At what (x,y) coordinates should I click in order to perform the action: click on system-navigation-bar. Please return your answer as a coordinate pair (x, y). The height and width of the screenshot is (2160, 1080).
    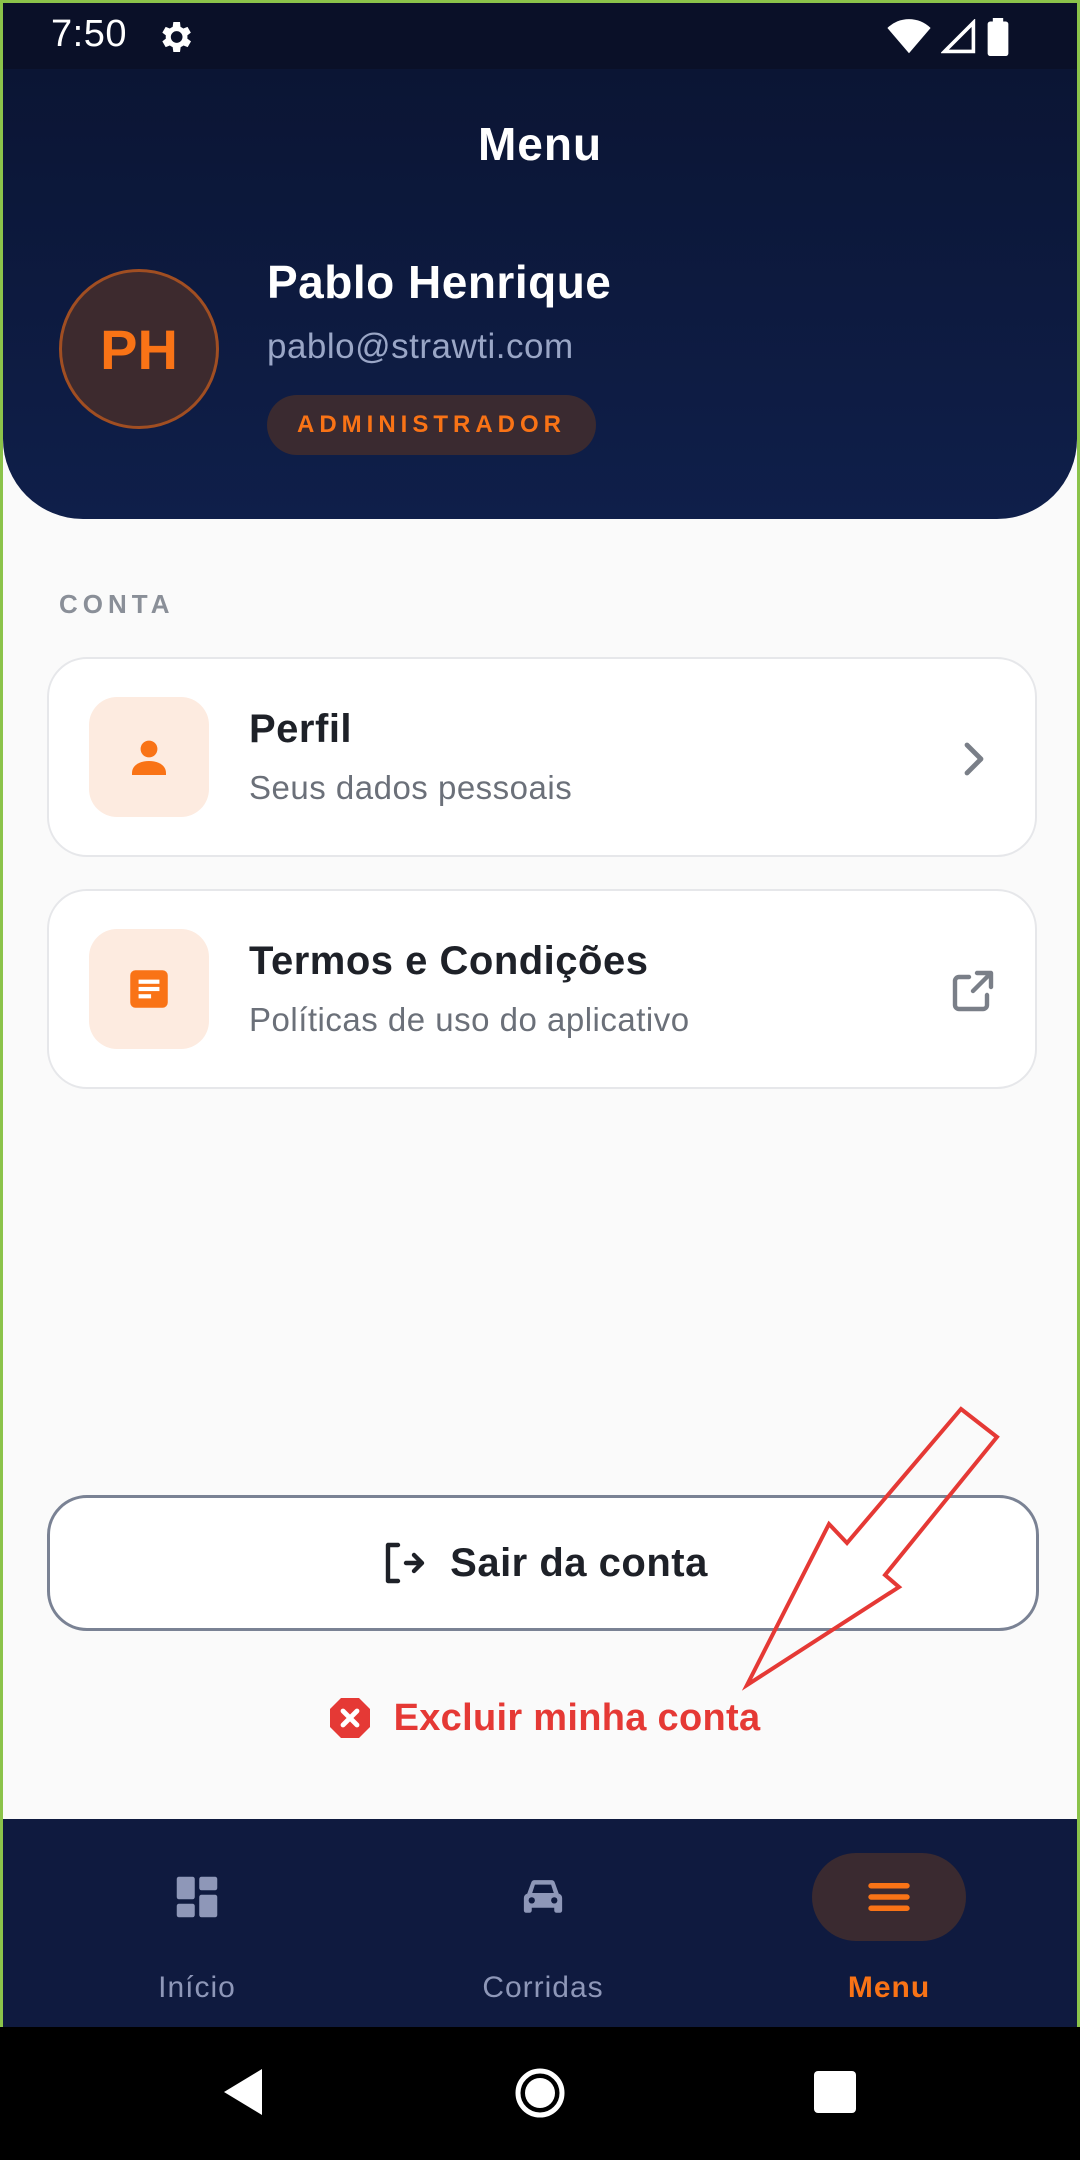
    Looking at the image, I should click on (540, 2093).